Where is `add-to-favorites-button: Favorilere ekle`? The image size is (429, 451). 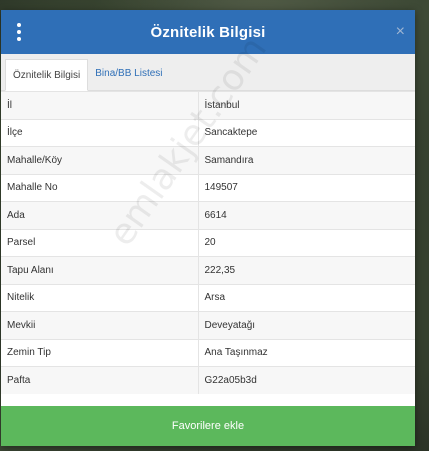
add-to-favorites-button: Favorilere ekle is located at coordinates (208, 426).